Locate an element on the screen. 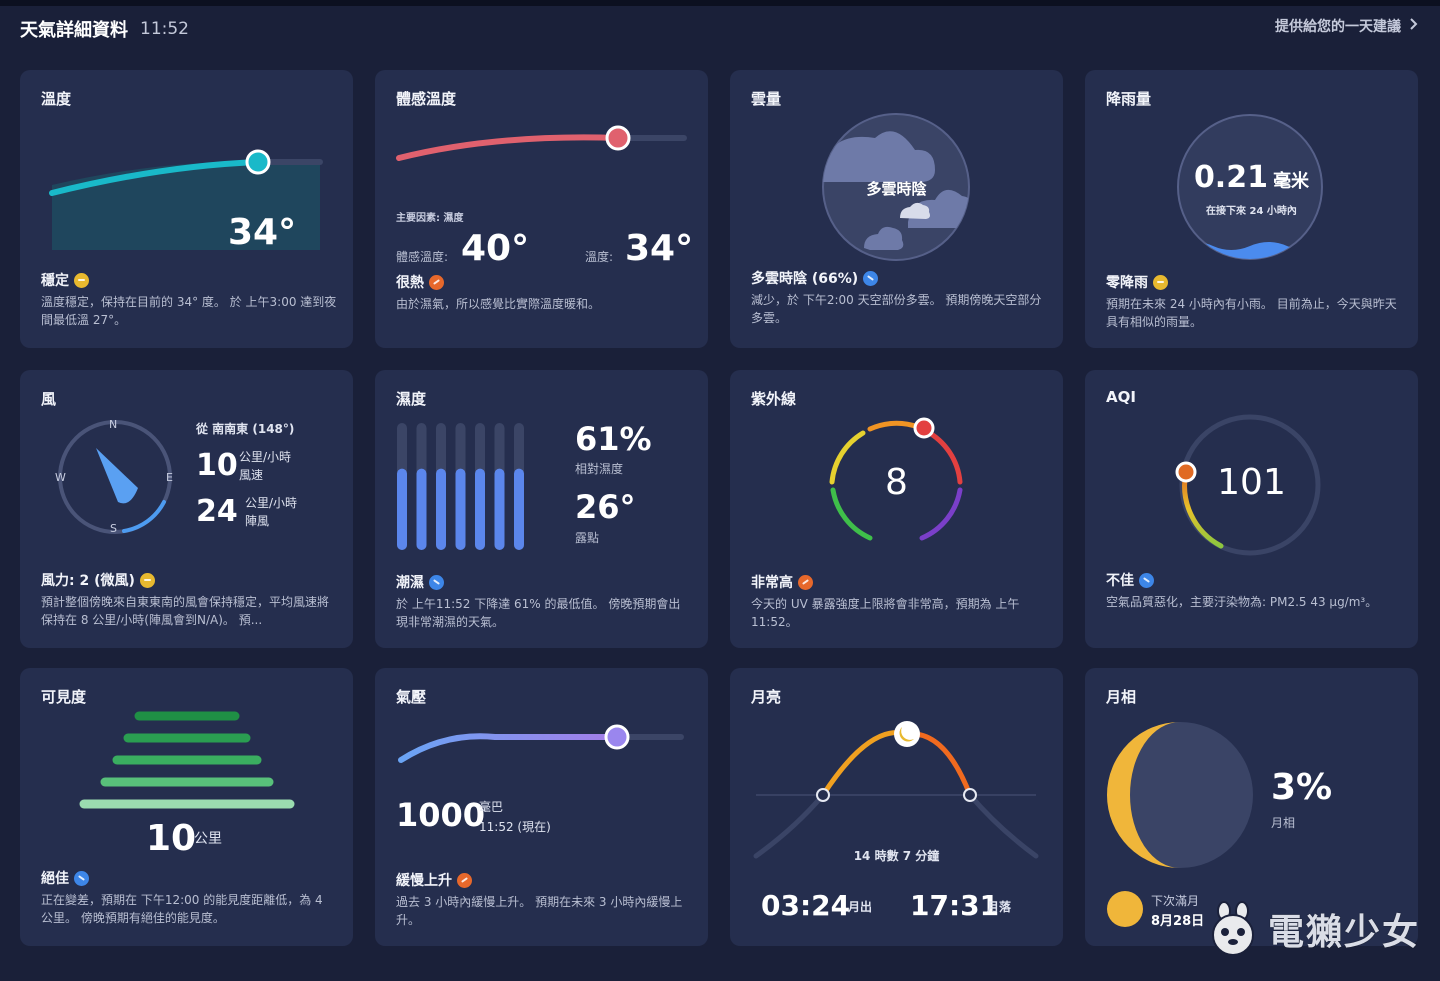  status-row: 緩慢上升 is located at coordinates (434, 880).